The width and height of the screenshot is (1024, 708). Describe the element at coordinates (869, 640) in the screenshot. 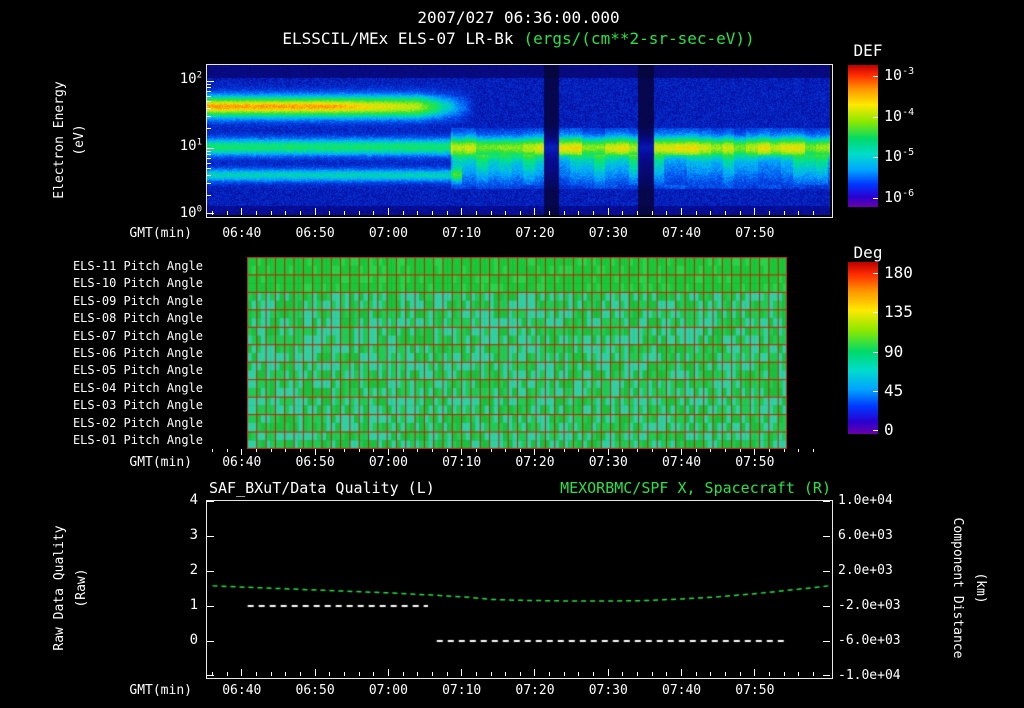

I see `right-axis-tick-label: -6.0e+03` at that location.